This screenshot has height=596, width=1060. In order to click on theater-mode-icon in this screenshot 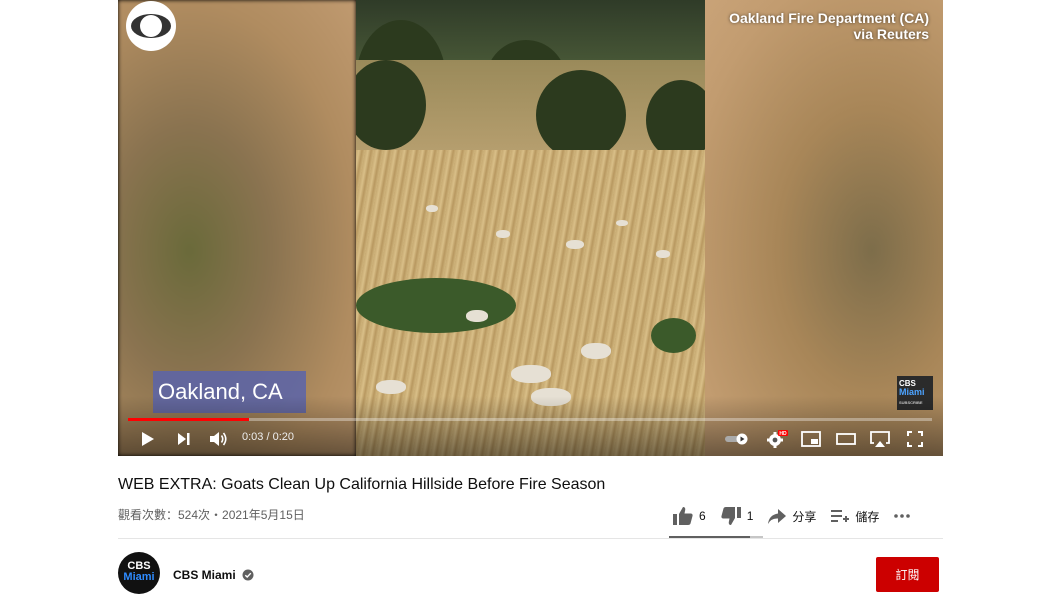, I will do `click(846, 439)`.